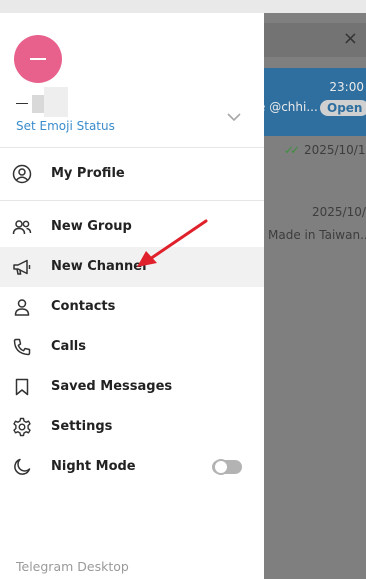 Image resolution: width=366 pixels, height=579 pixels. Describe the element at coordinates (292, 150) in the screenshot. I see `double-check-icon: ✓✓` at that location.